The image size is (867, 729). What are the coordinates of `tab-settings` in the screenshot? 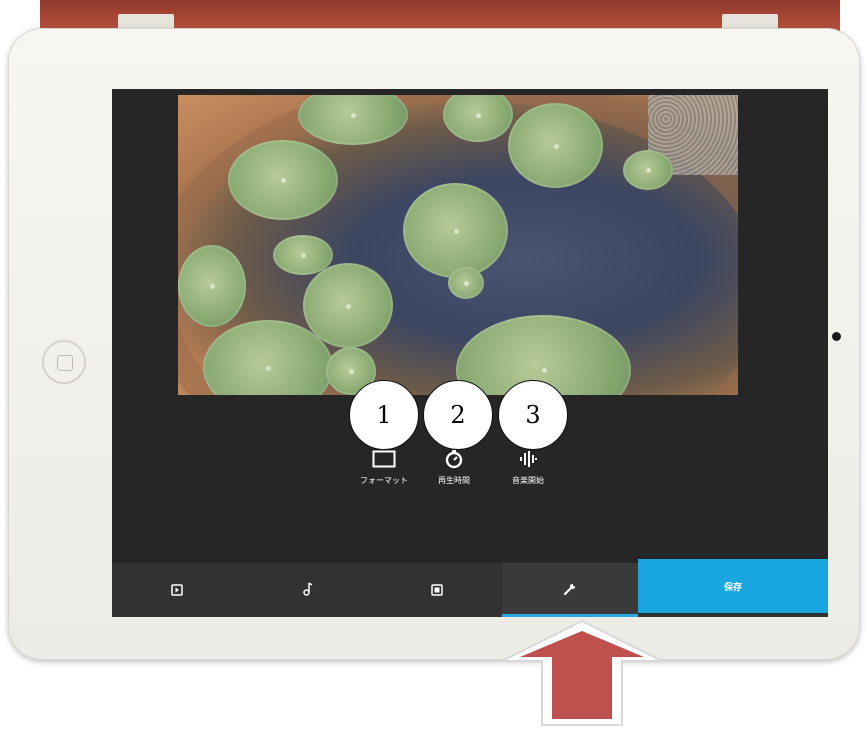 It's located at (570, 590).